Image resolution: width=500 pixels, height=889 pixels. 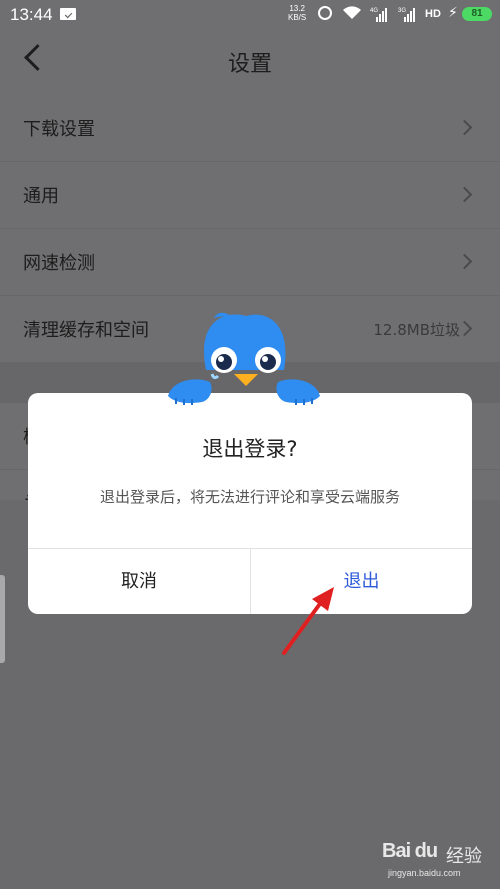 What do you see at coordinates (453, 13) in the screenshot?
I see `charging-icon: ⚡` at bounding box center [453, 13].